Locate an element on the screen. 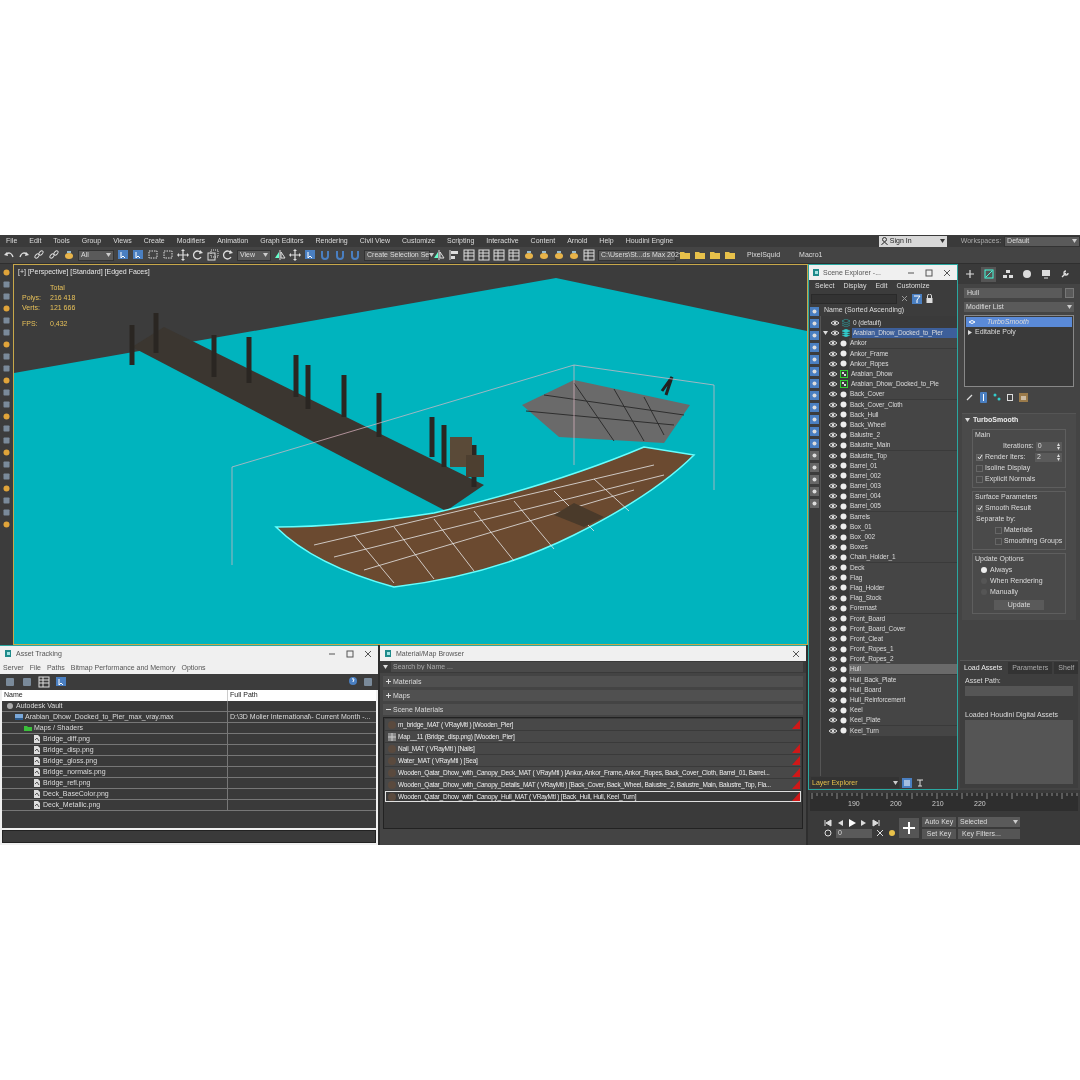 The height and width of the screenshot is (1080, 1080). layers-icon is located at coordinates (907, 782).